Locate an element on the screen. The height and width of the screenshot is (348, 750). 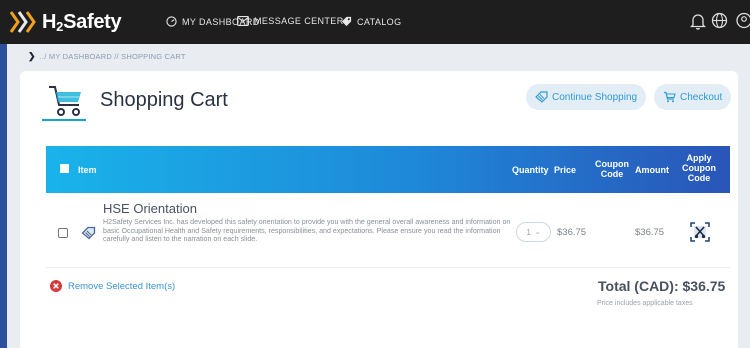
remove-selected-button: Remove Selected Item(s) is located at coordinates (112, 286).